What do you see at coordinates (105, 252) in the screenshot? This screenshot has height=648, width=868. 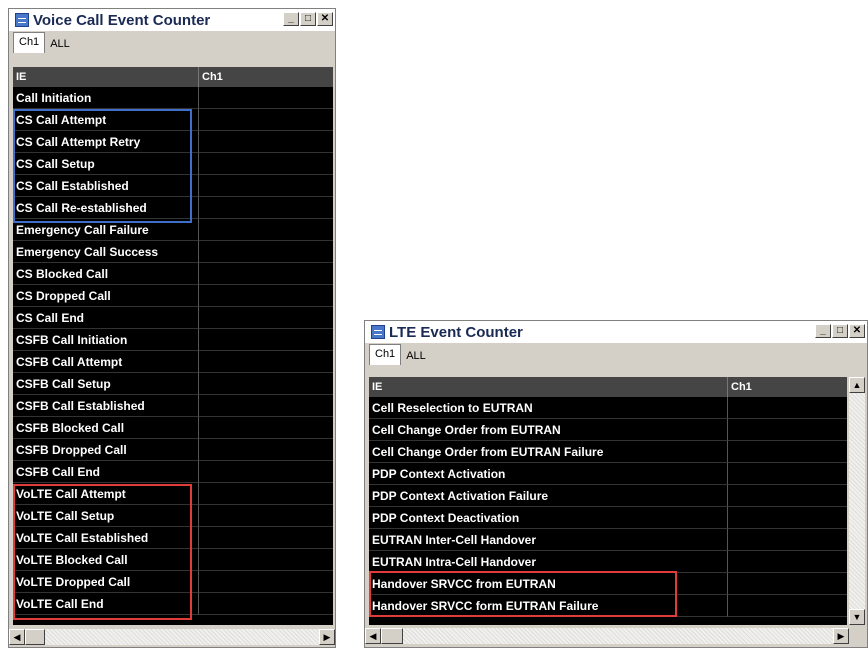 I see `table-row-ie: Emergency Call Success` at bounding box center [105, 252].